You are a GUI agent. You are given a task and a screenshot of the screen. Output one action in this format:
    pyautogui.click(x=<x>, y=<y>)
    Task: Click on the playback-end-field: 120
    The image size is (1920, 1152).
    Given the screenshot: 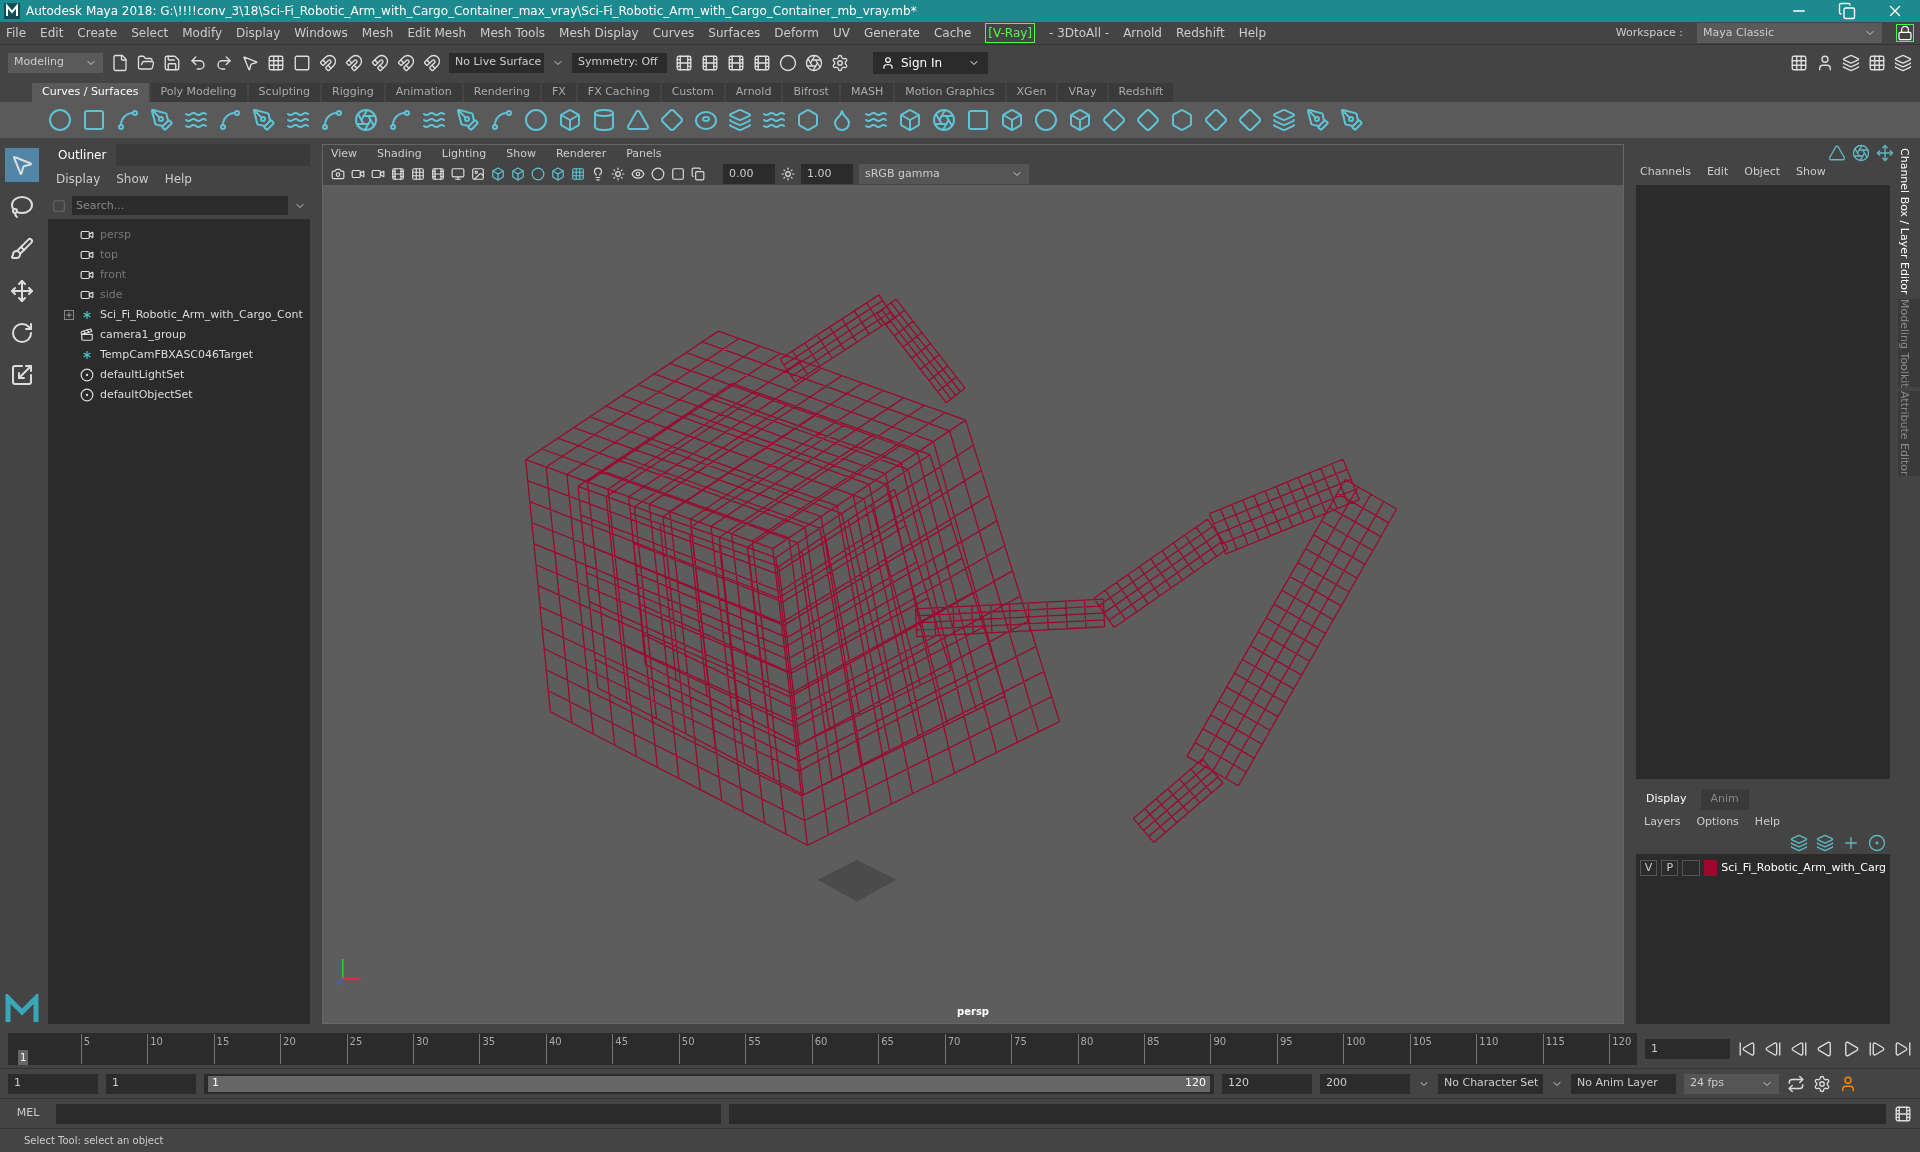 What is the action you would take?
    pyautogui.click(x=1267, y=1083)
    